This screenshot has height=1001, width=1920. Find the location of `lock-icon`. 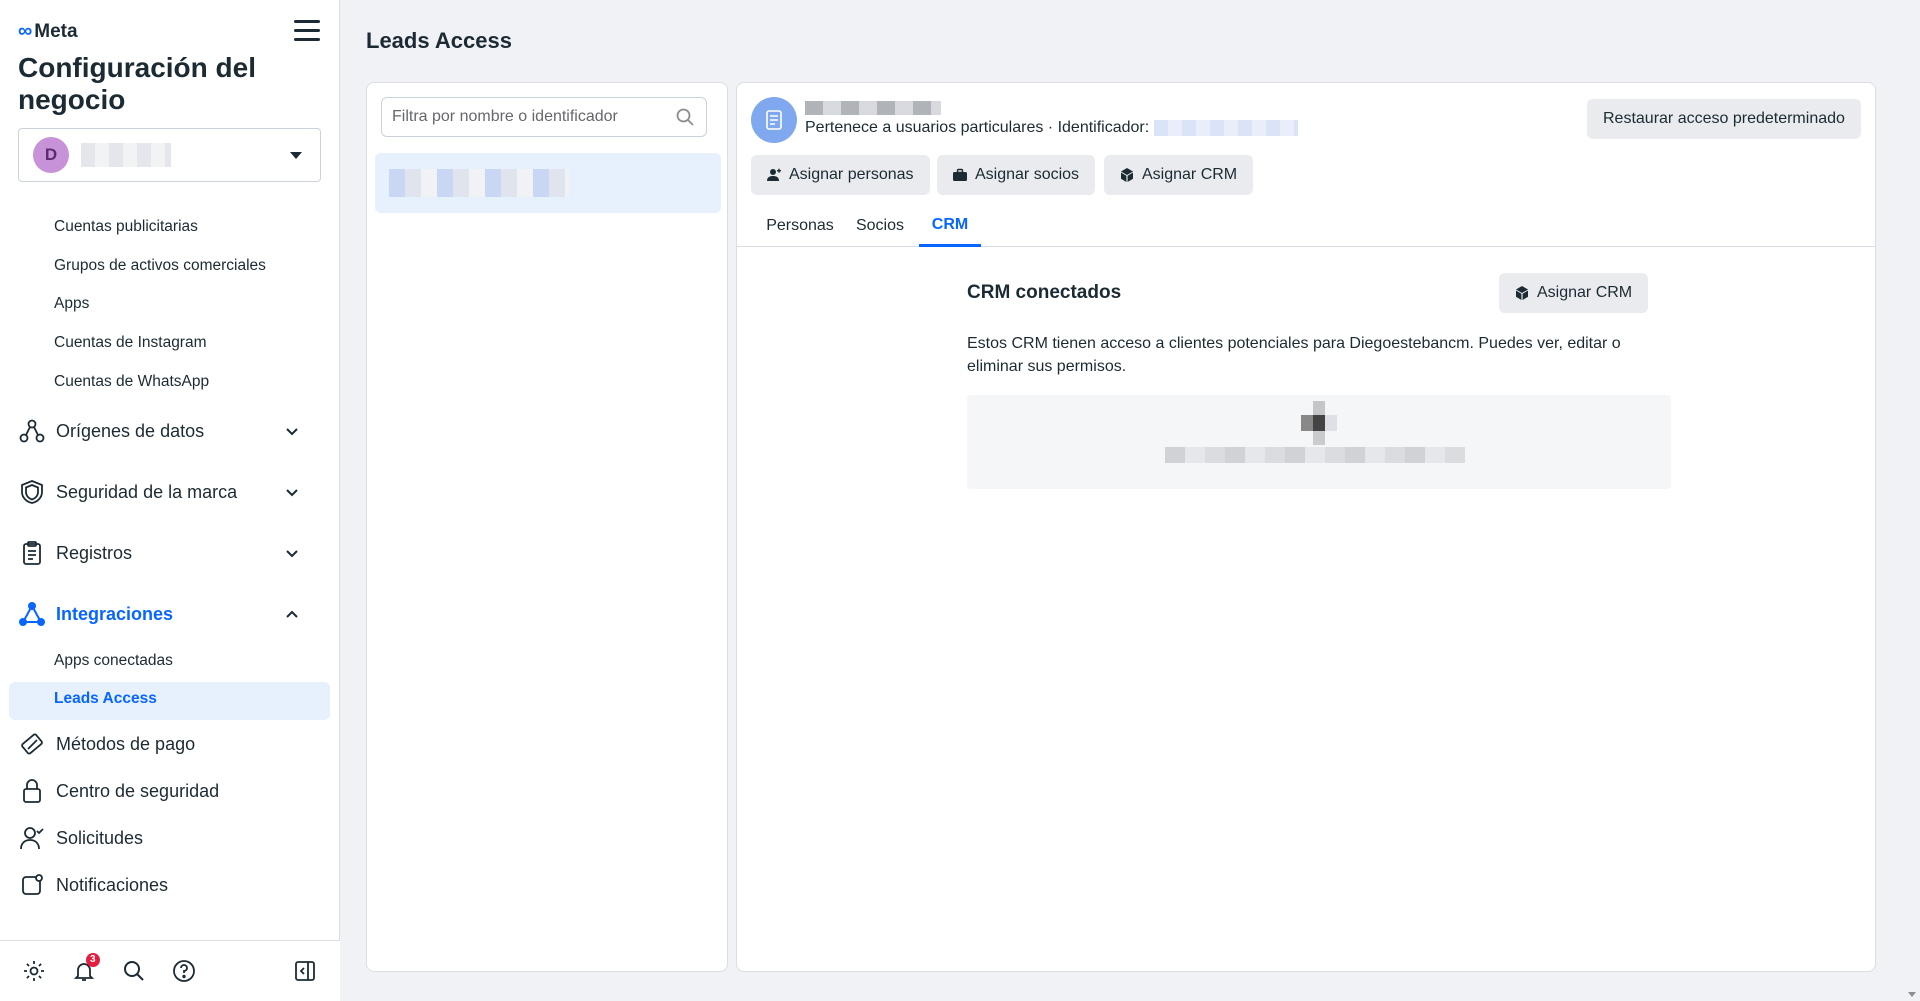

lock-icon is located at coordinates (32, 791).